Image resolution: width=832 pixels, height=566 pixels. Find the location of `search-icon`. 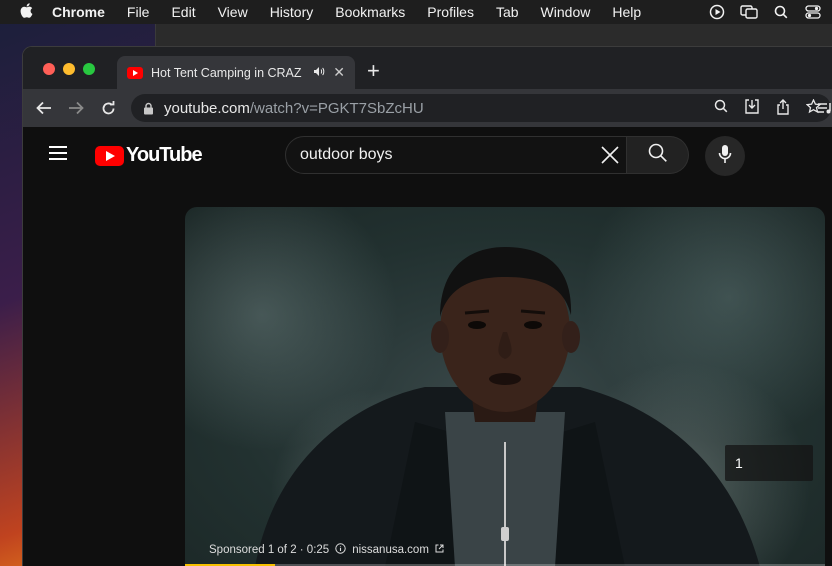

search-icon is located at coordinates (658, 155).